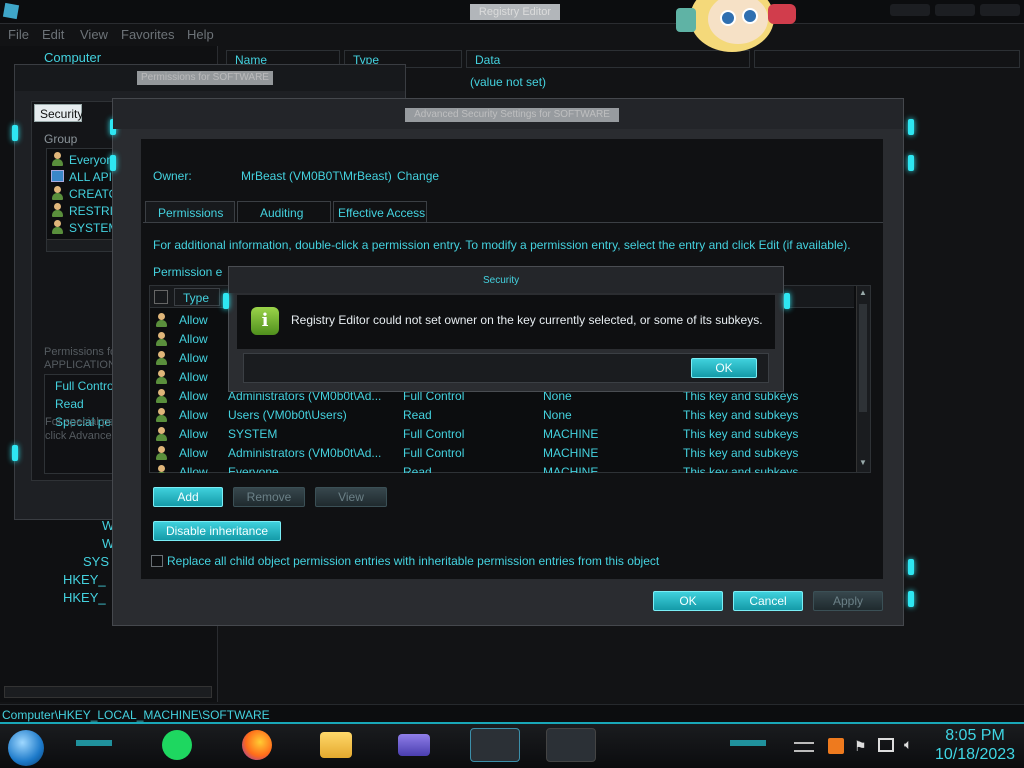 Image resolution: width=1024 pixels, height=768 pixels. Describe the element at coordinates (495, 745) in the screenshot. I see `regedit-taskbar-icon` at that location.